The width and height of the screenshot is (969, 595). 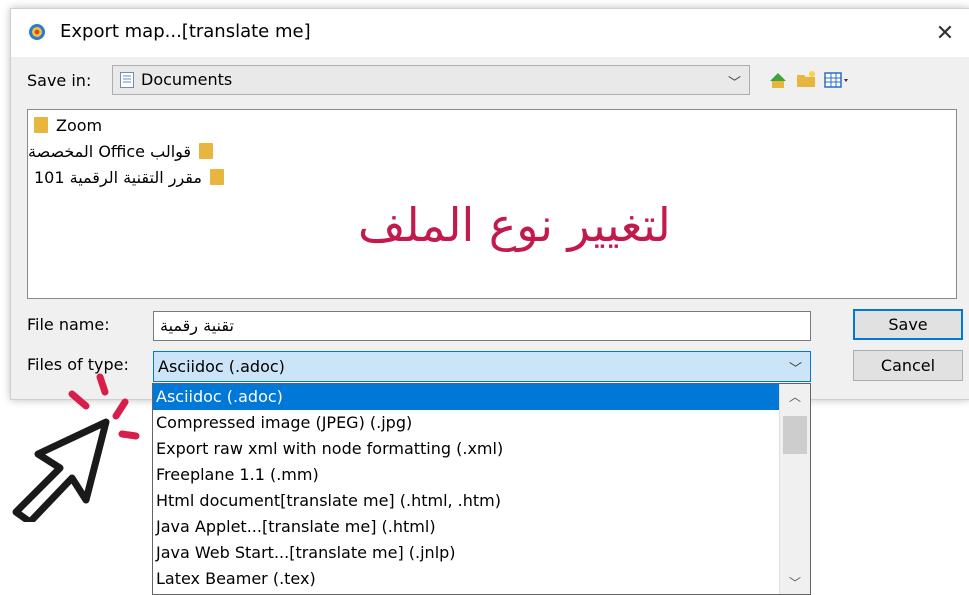 What do you see at coordinates (778, 80) in the screenshot?
I see `up-one-level-icon` at bounding box center [778, 80].